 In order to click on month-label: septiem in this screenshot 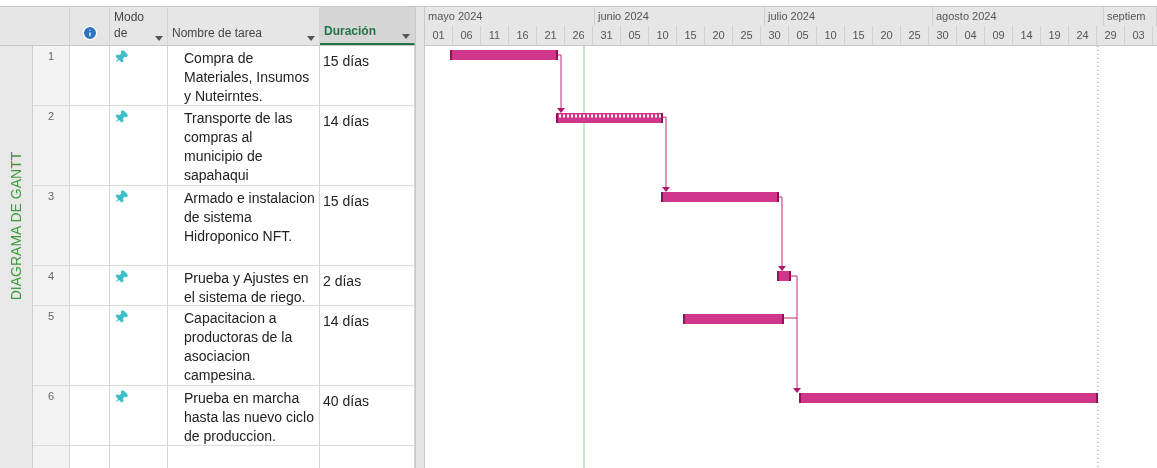, I will do `click(1130, 16)`.